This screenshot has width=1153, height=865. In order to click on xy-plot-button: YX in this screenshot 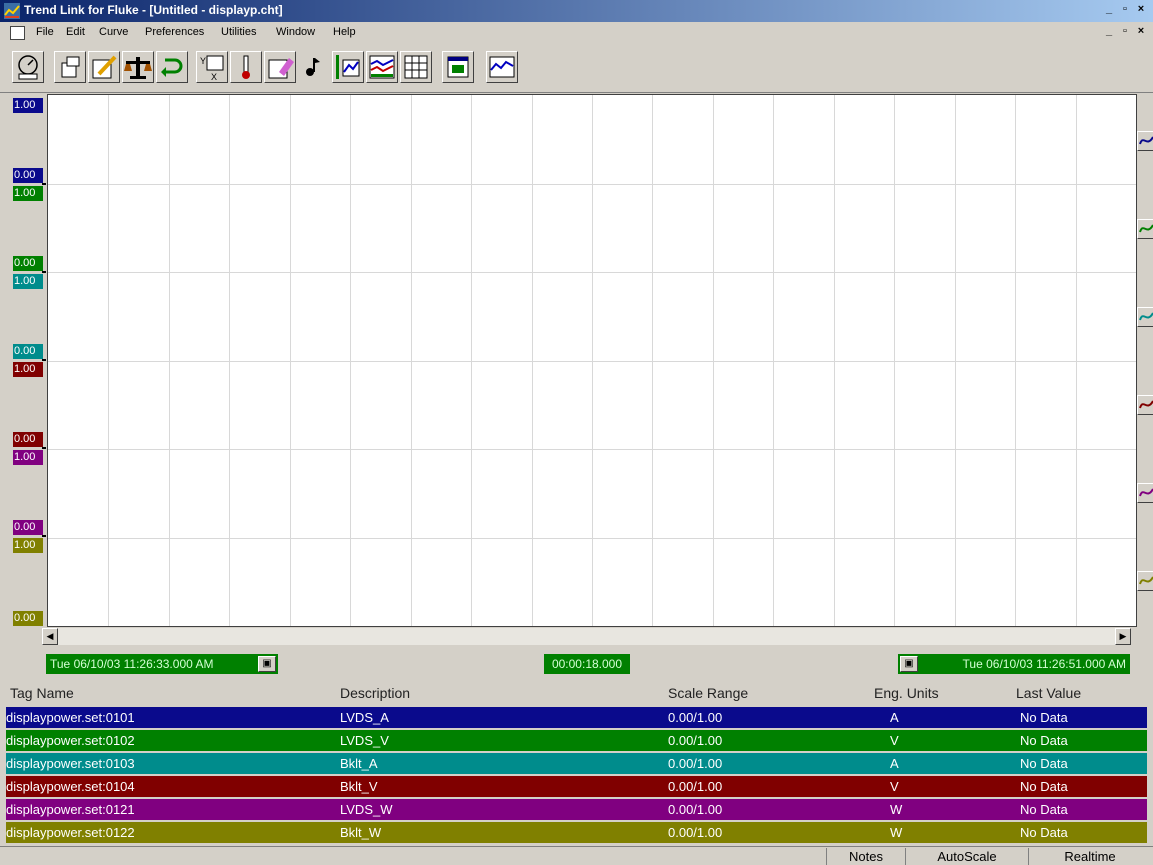, I will do `click(212, 67)`.